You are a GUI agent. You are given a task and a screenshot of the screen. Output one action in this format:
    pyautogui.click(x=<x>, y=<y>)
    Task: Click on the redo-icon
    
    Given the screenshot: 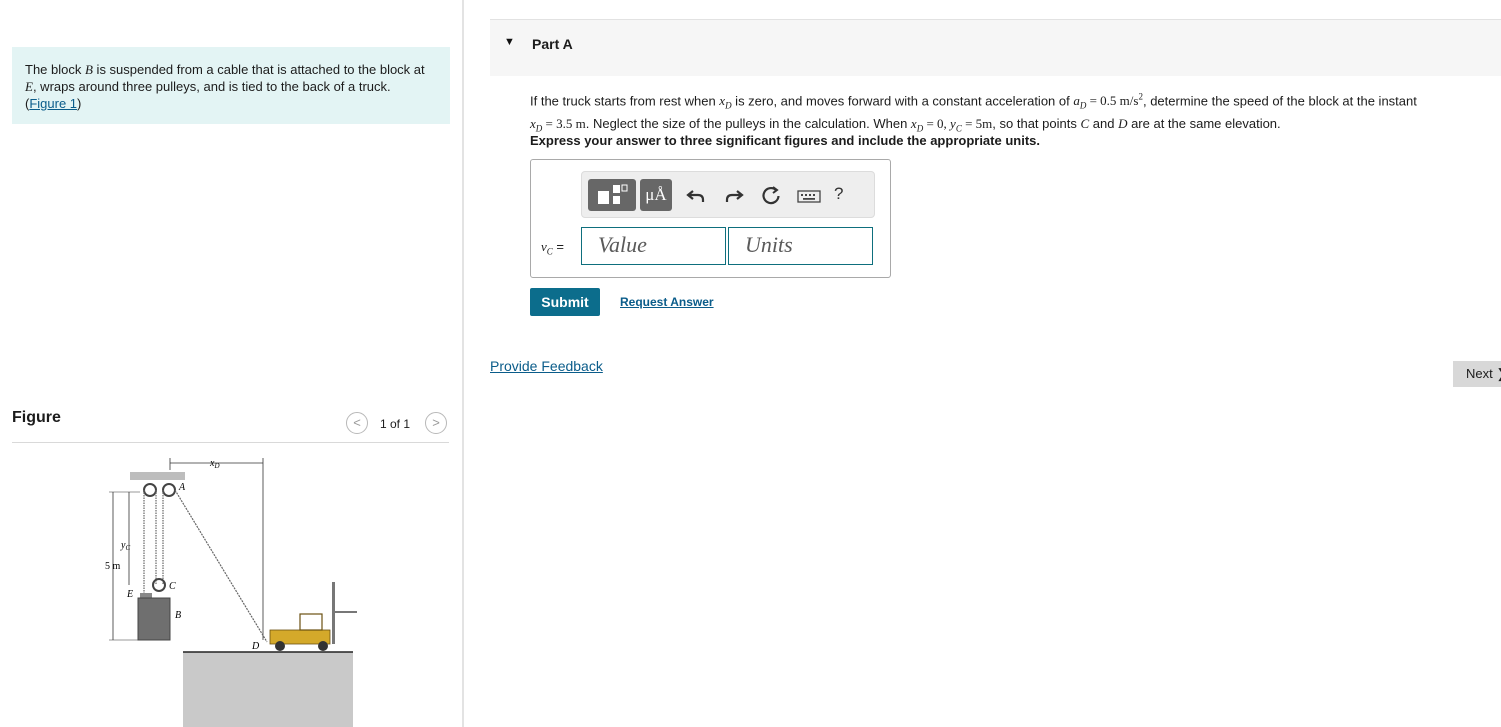 What is the action you would take?
    pyautogui.click(x=734, y=196)
    